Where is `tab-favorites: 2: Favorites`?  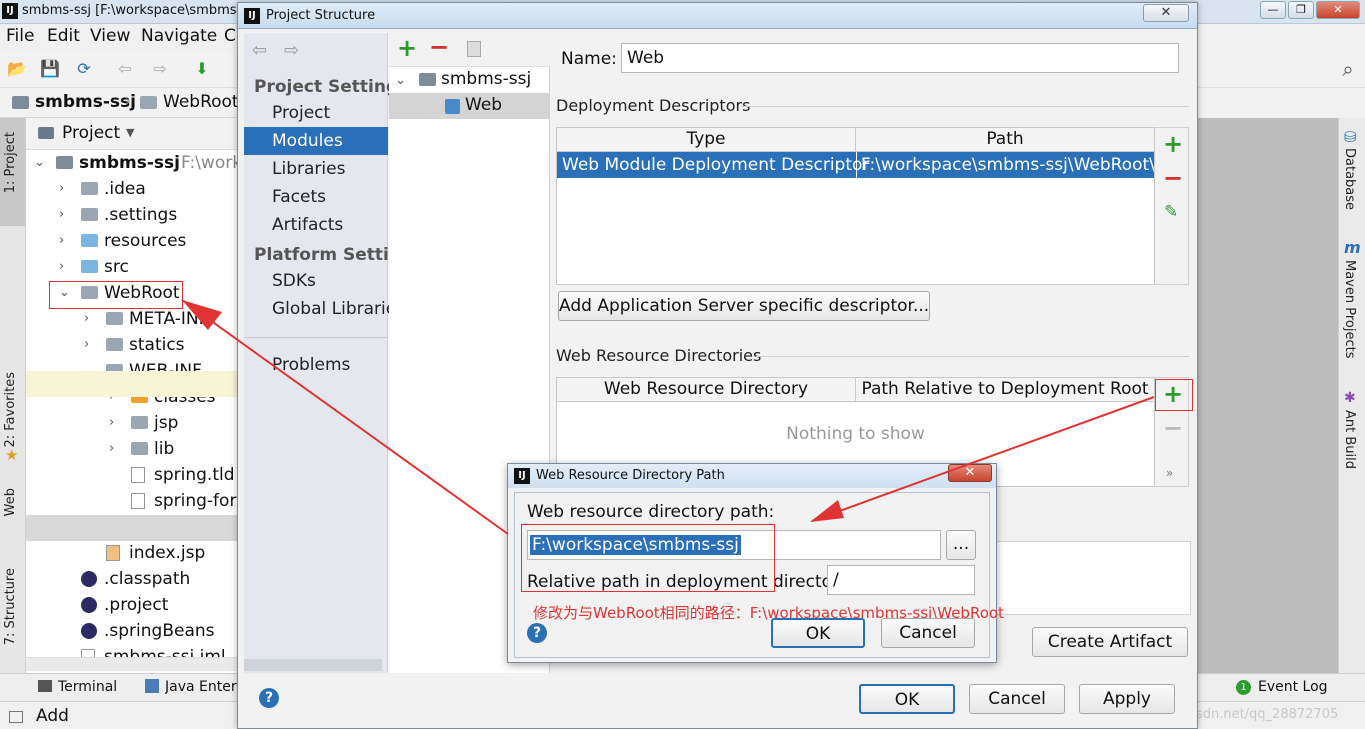
tab-favorites: 2: Favorites is located at coordinates (10, 410).